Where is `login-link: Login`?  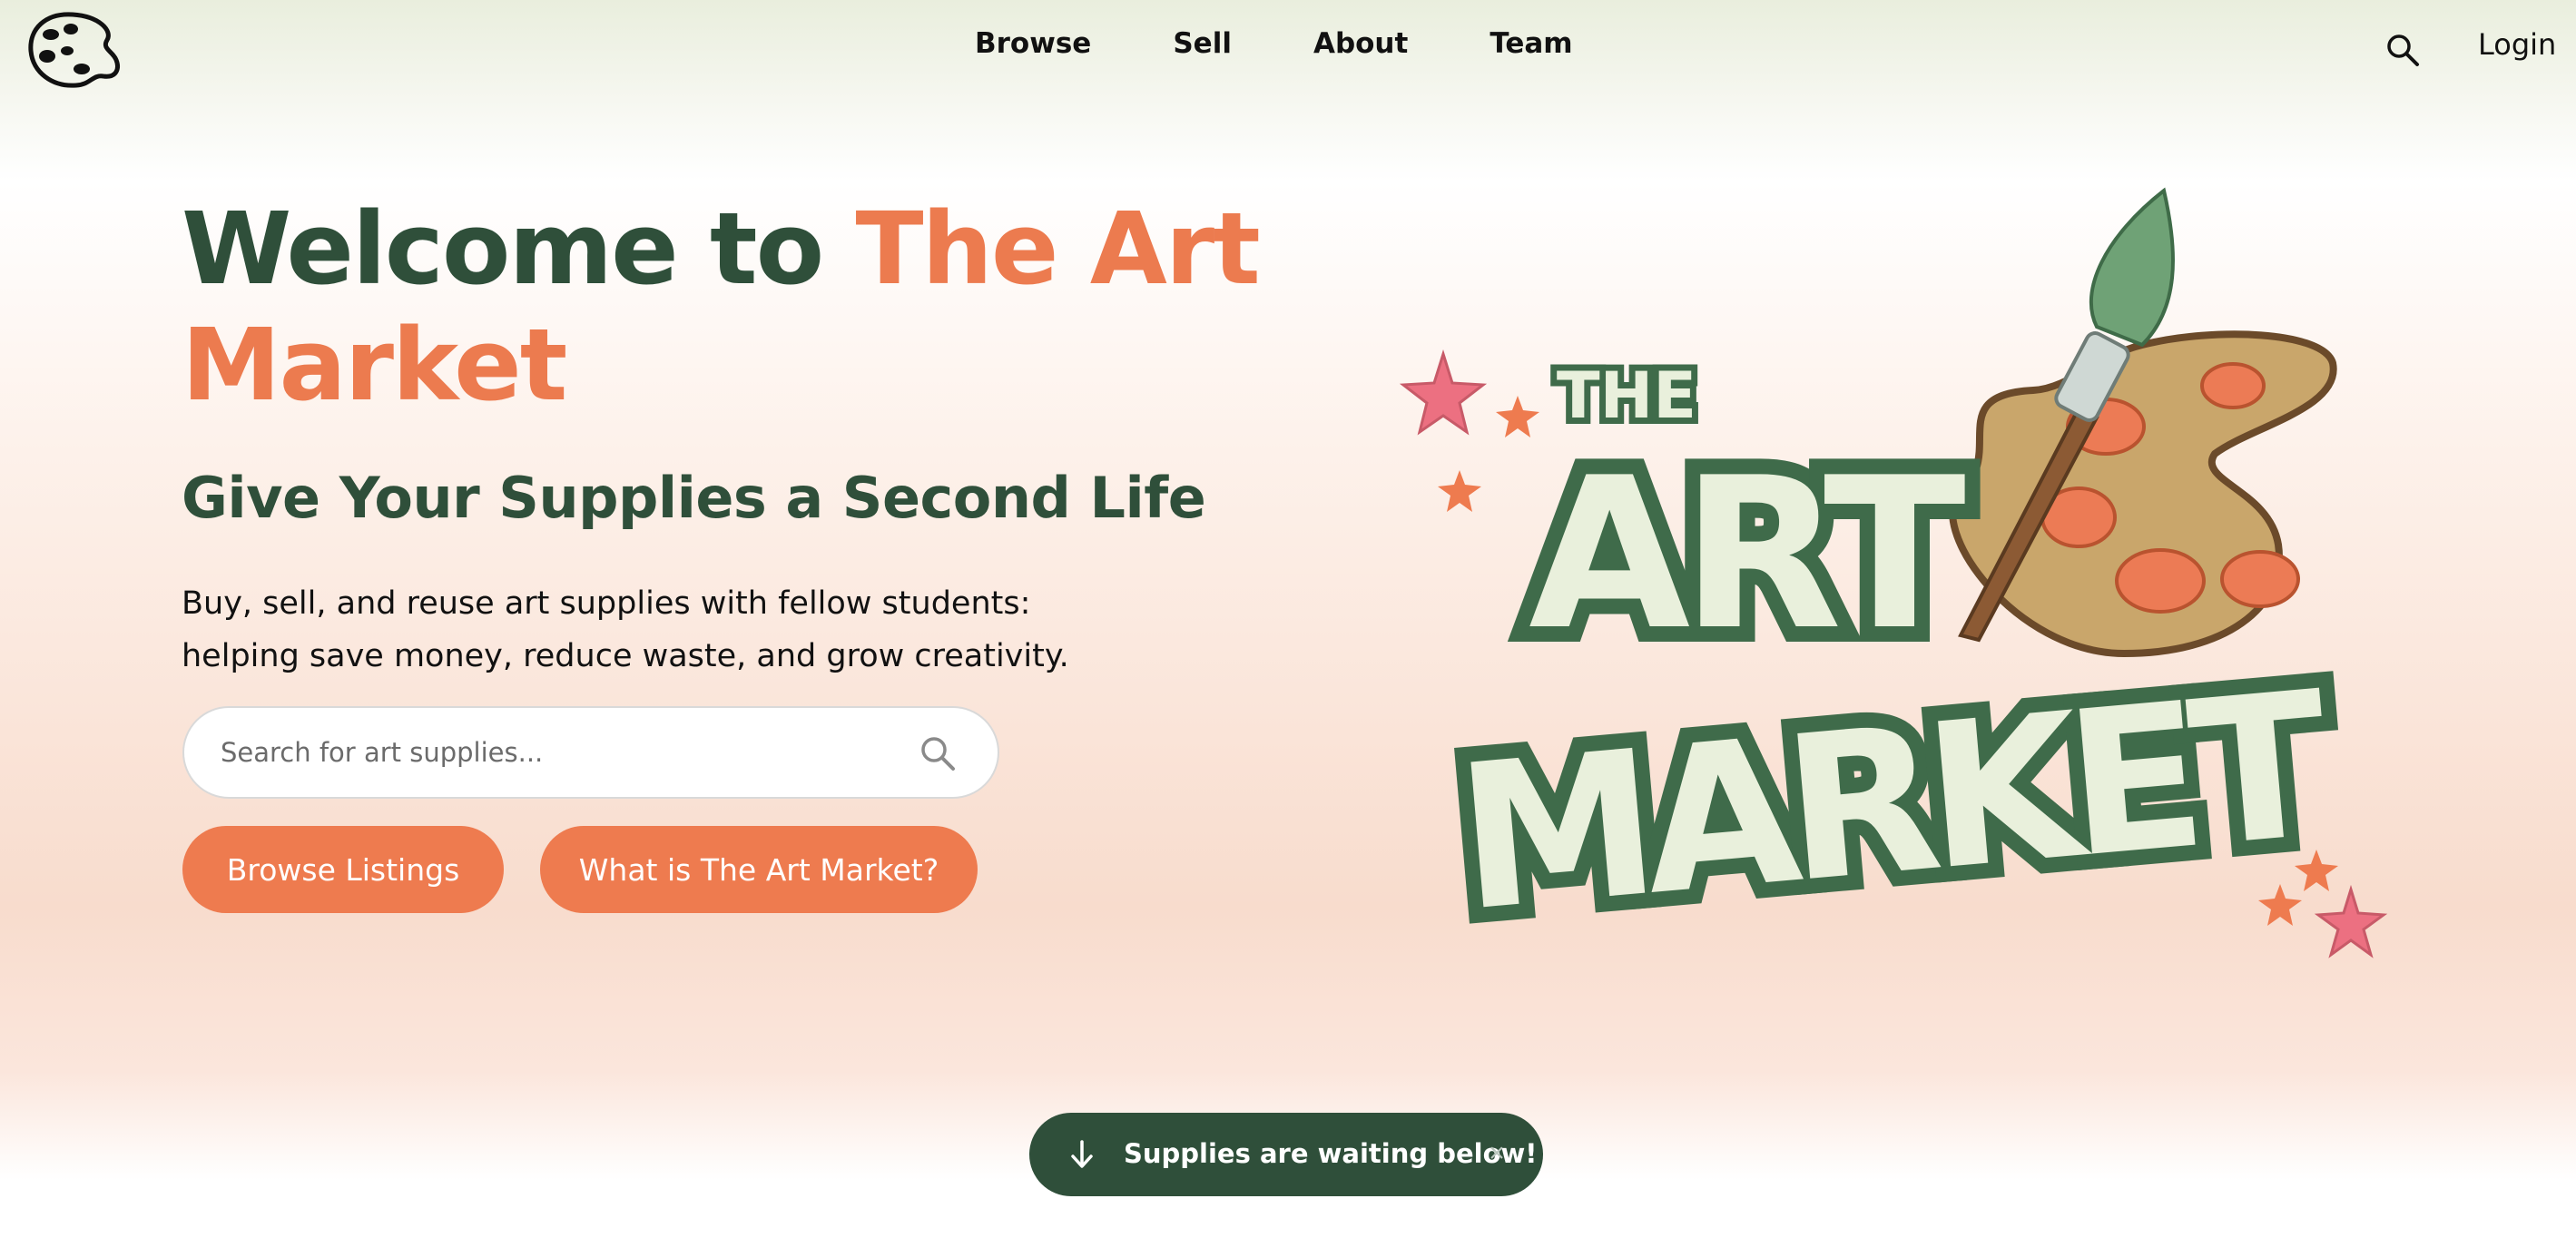
login-link: Login is located at coordinates (2517, 44).